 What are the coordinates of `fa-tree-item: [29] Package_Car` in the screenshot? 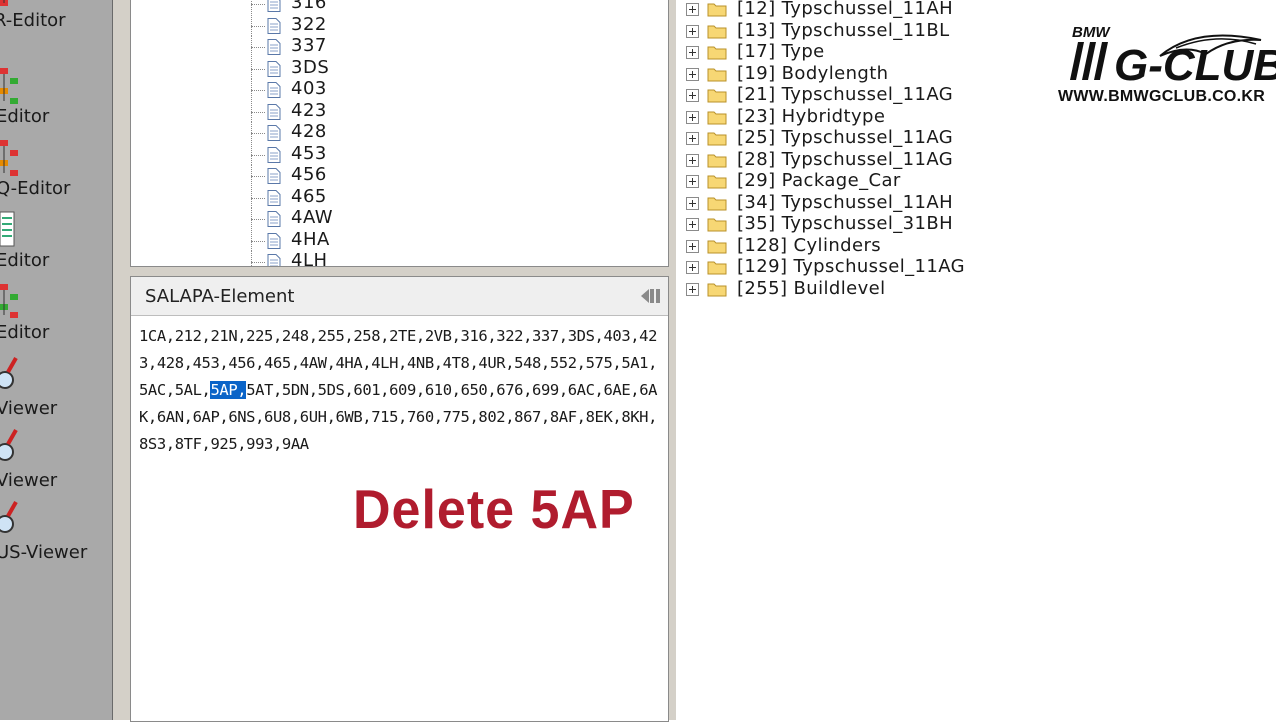 It's located at (858, 181).